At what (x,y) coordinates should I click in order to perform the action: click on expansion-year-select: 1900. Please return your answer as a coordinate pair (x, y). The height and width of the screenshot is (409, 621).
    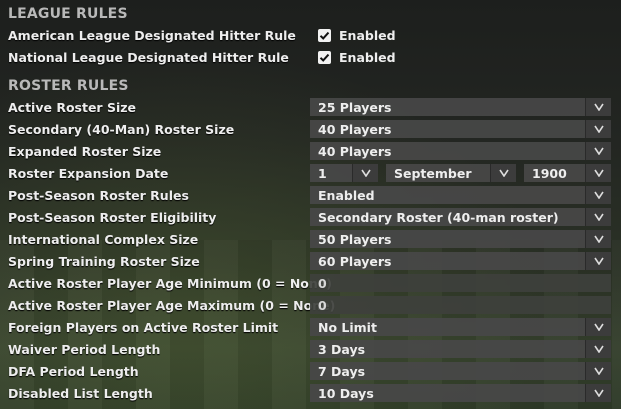
    Looking at the image, I should click on (567, 173).